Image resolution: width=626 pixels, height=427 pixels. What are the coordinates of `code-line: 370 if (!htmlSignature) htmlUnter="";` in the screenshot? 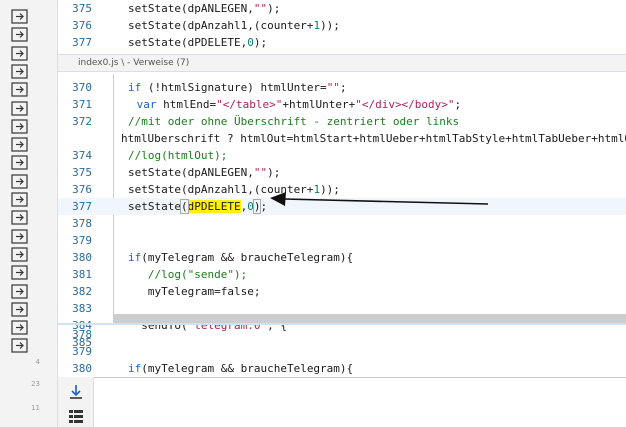 It's located at (342, 87).